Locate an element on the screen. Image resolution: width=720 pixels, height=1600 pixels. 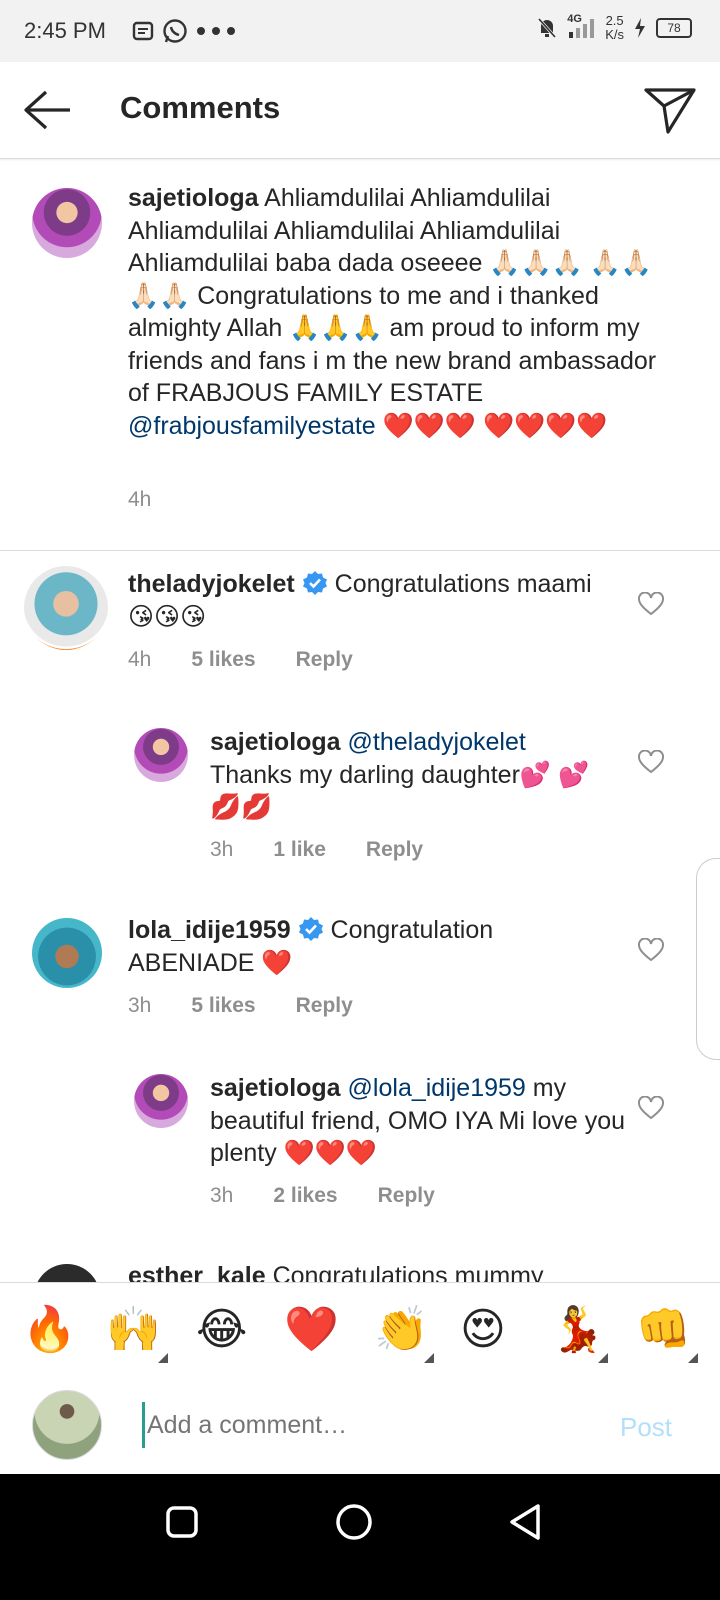
heart-emoji-button: ❤️ is located at coordinates (311, 1330).